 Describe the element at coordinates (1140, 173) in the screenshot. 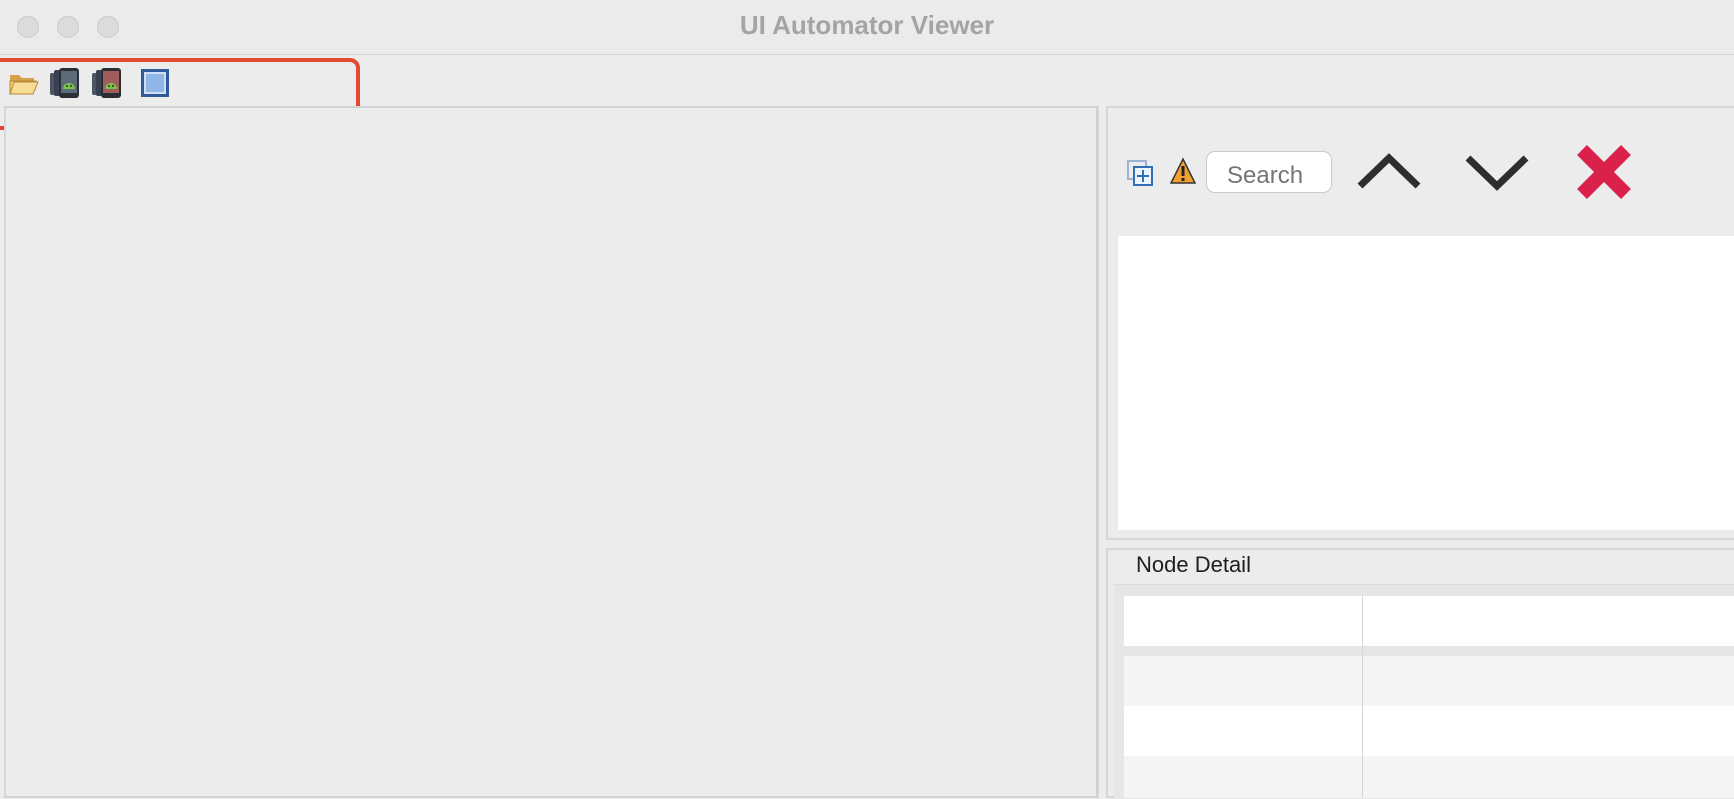

I see `expand-all-icon` at that location.